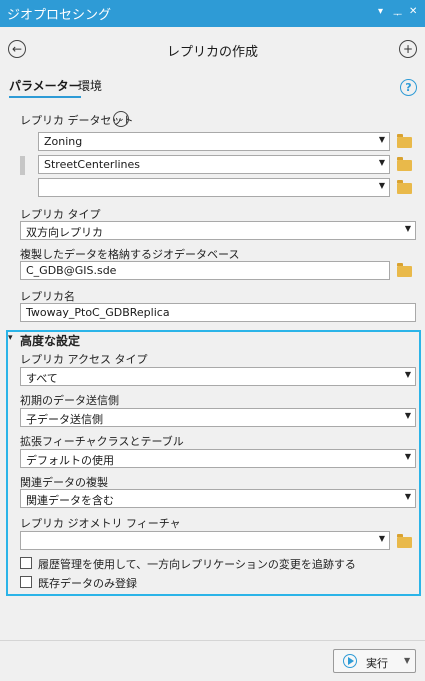 Image resolution: width=425 pixels, height=681 pixels. What do you see at coordinates (64, 419) in the screenshot?
I see `initial-sender-value: 子データ送信側` at bounding box center [64, 419].